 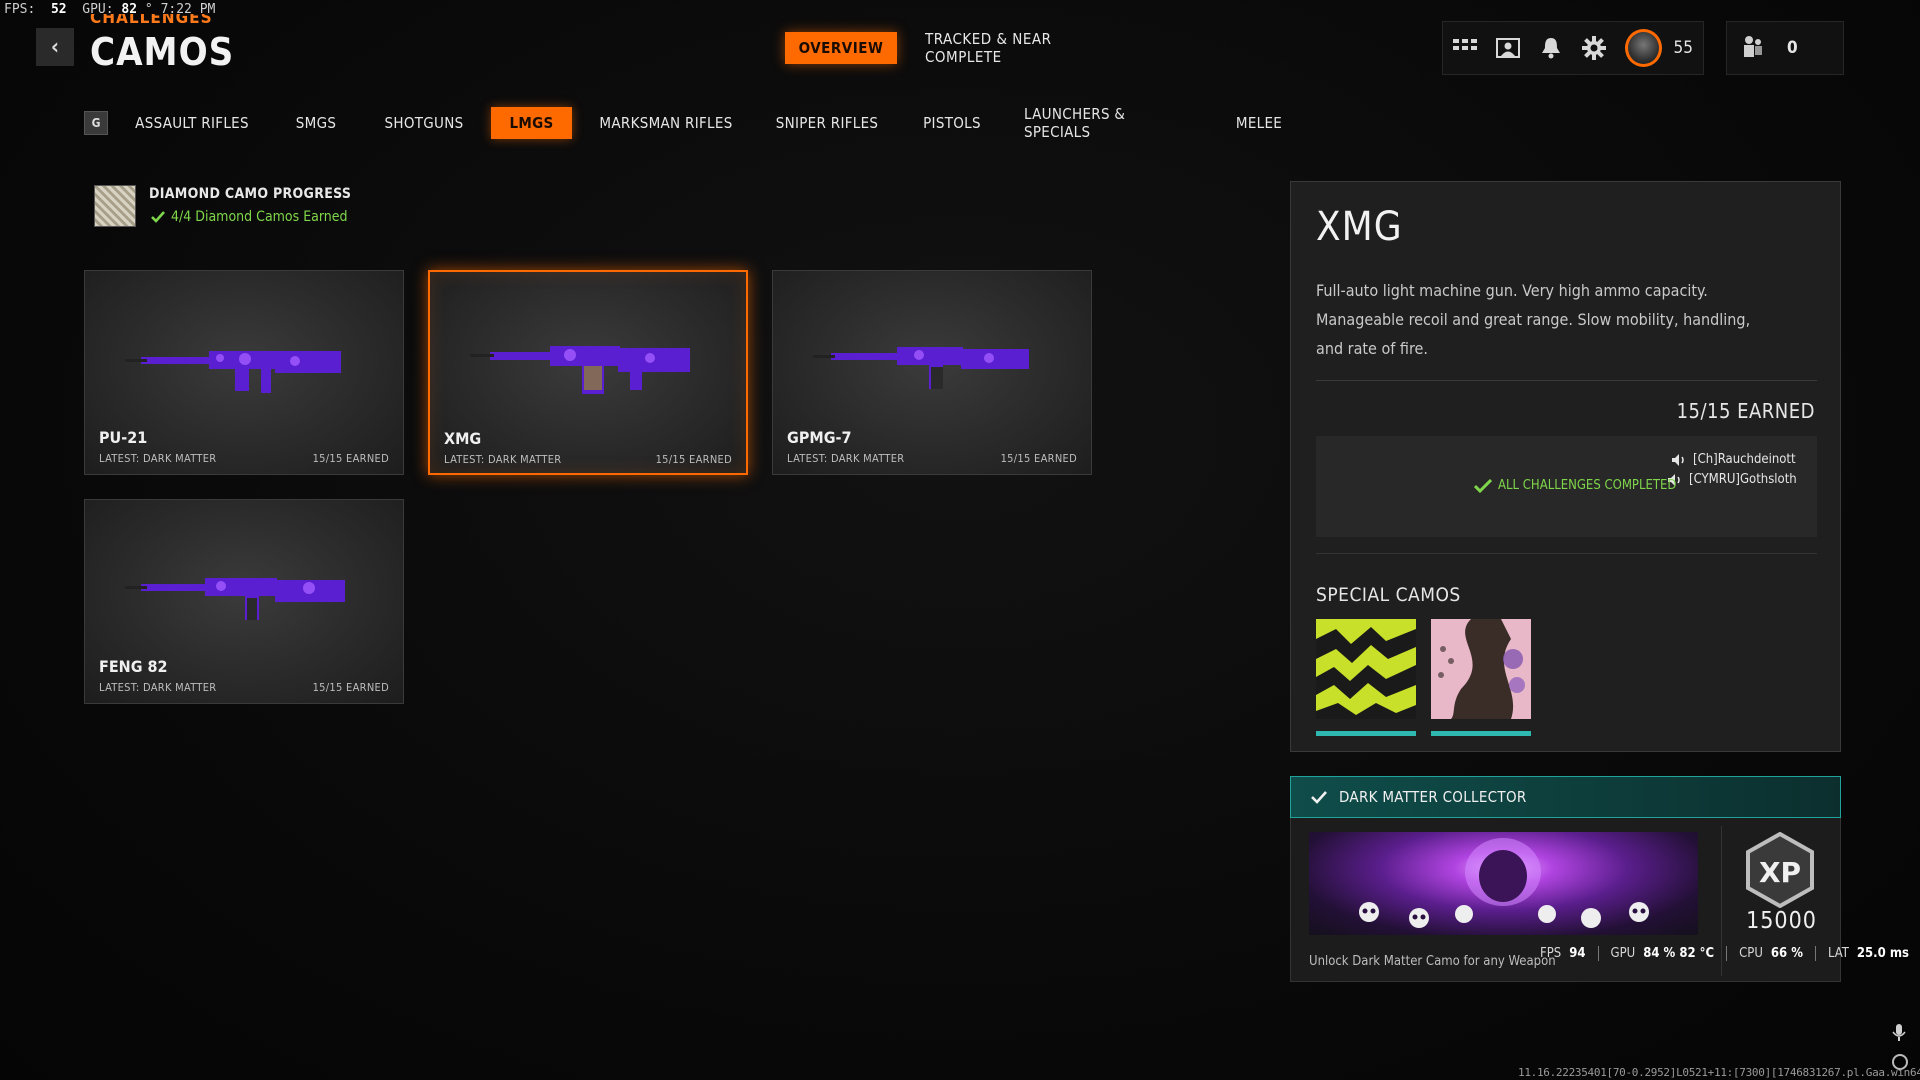 I want to click on xp-amount: 15000, so click(x=1781, y=921).